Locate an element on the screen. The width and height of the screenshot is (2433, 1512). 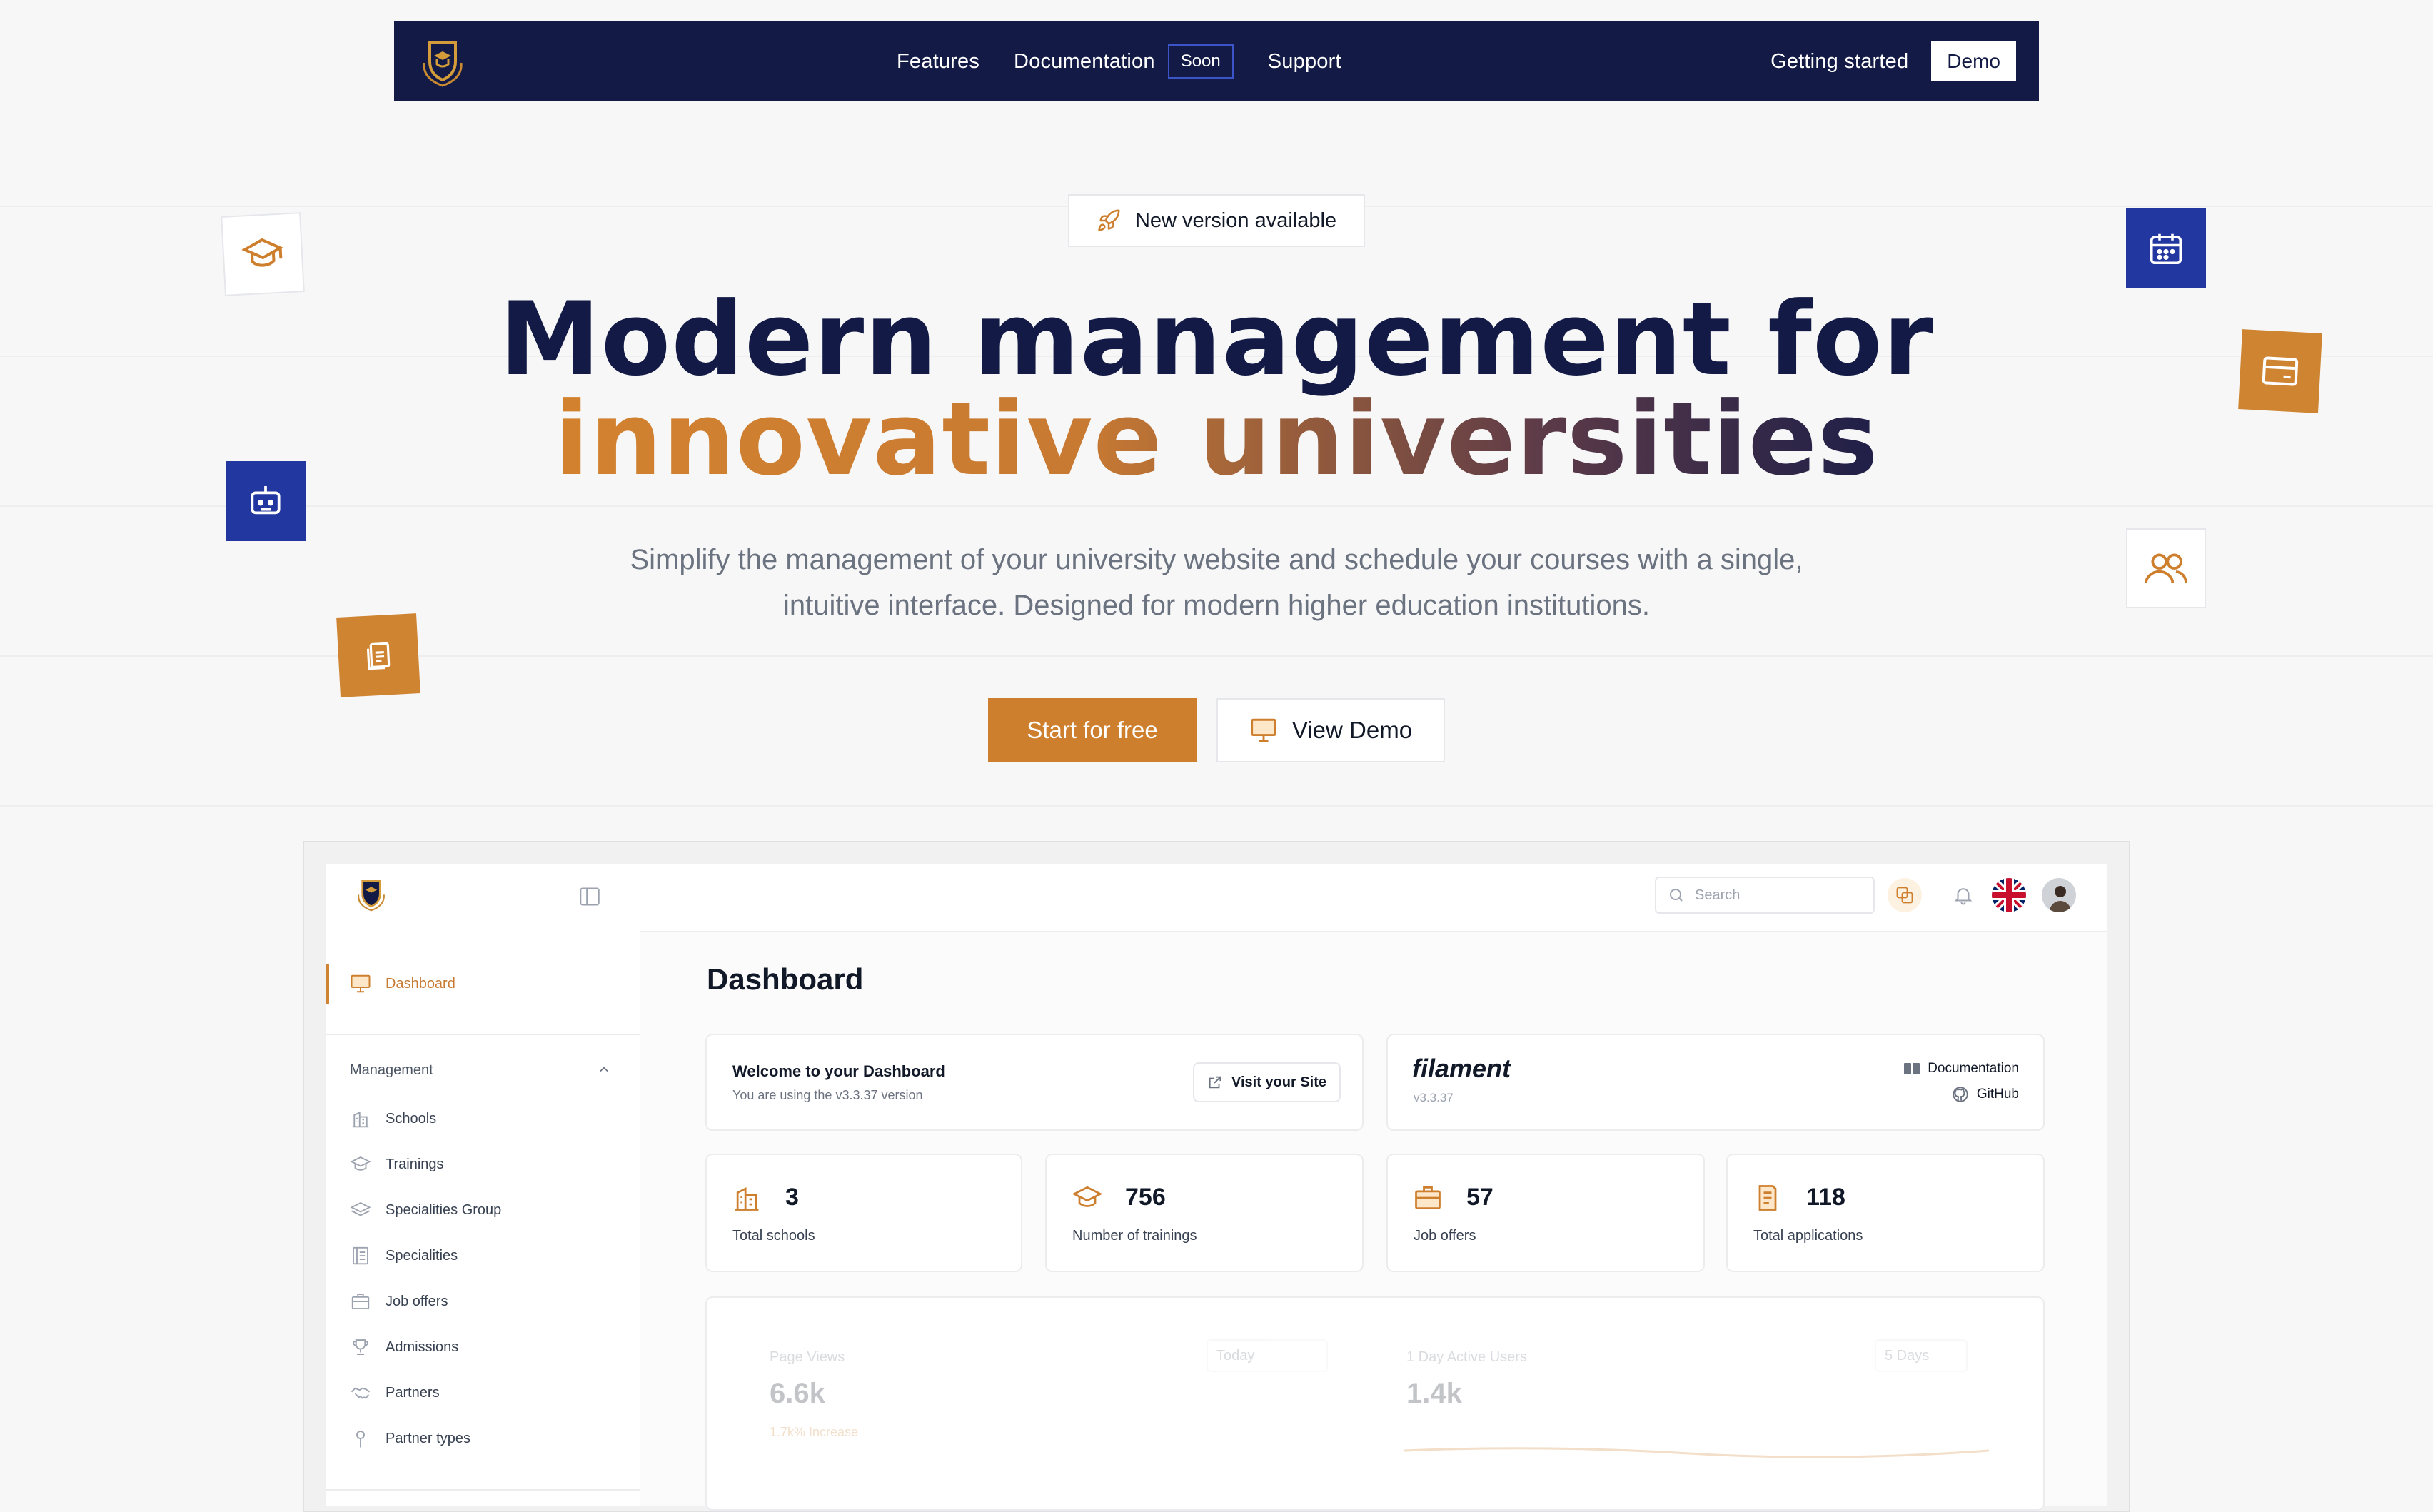
sidebar-item-specialities: Specialities is located at coordinates (404, 1255).